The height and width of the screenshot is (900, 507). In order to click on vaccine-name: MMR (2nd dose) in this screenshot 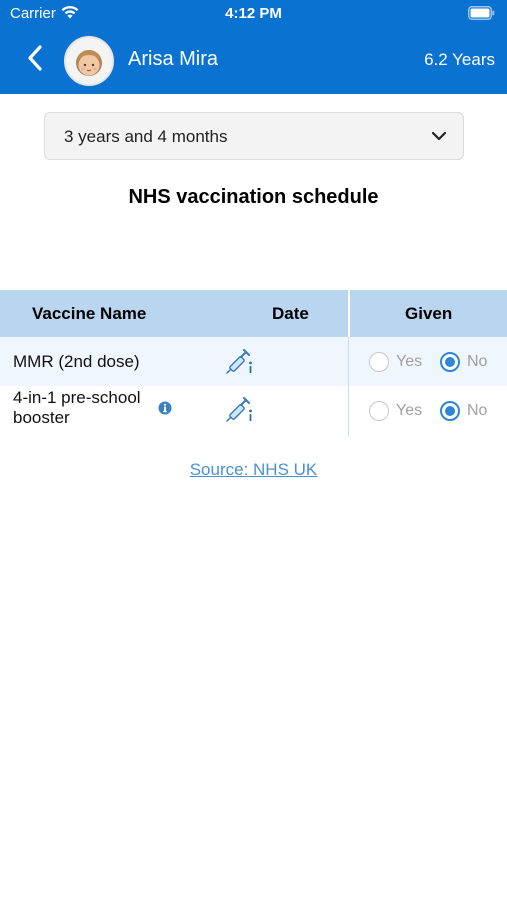, I will do `click(76, 361)`.